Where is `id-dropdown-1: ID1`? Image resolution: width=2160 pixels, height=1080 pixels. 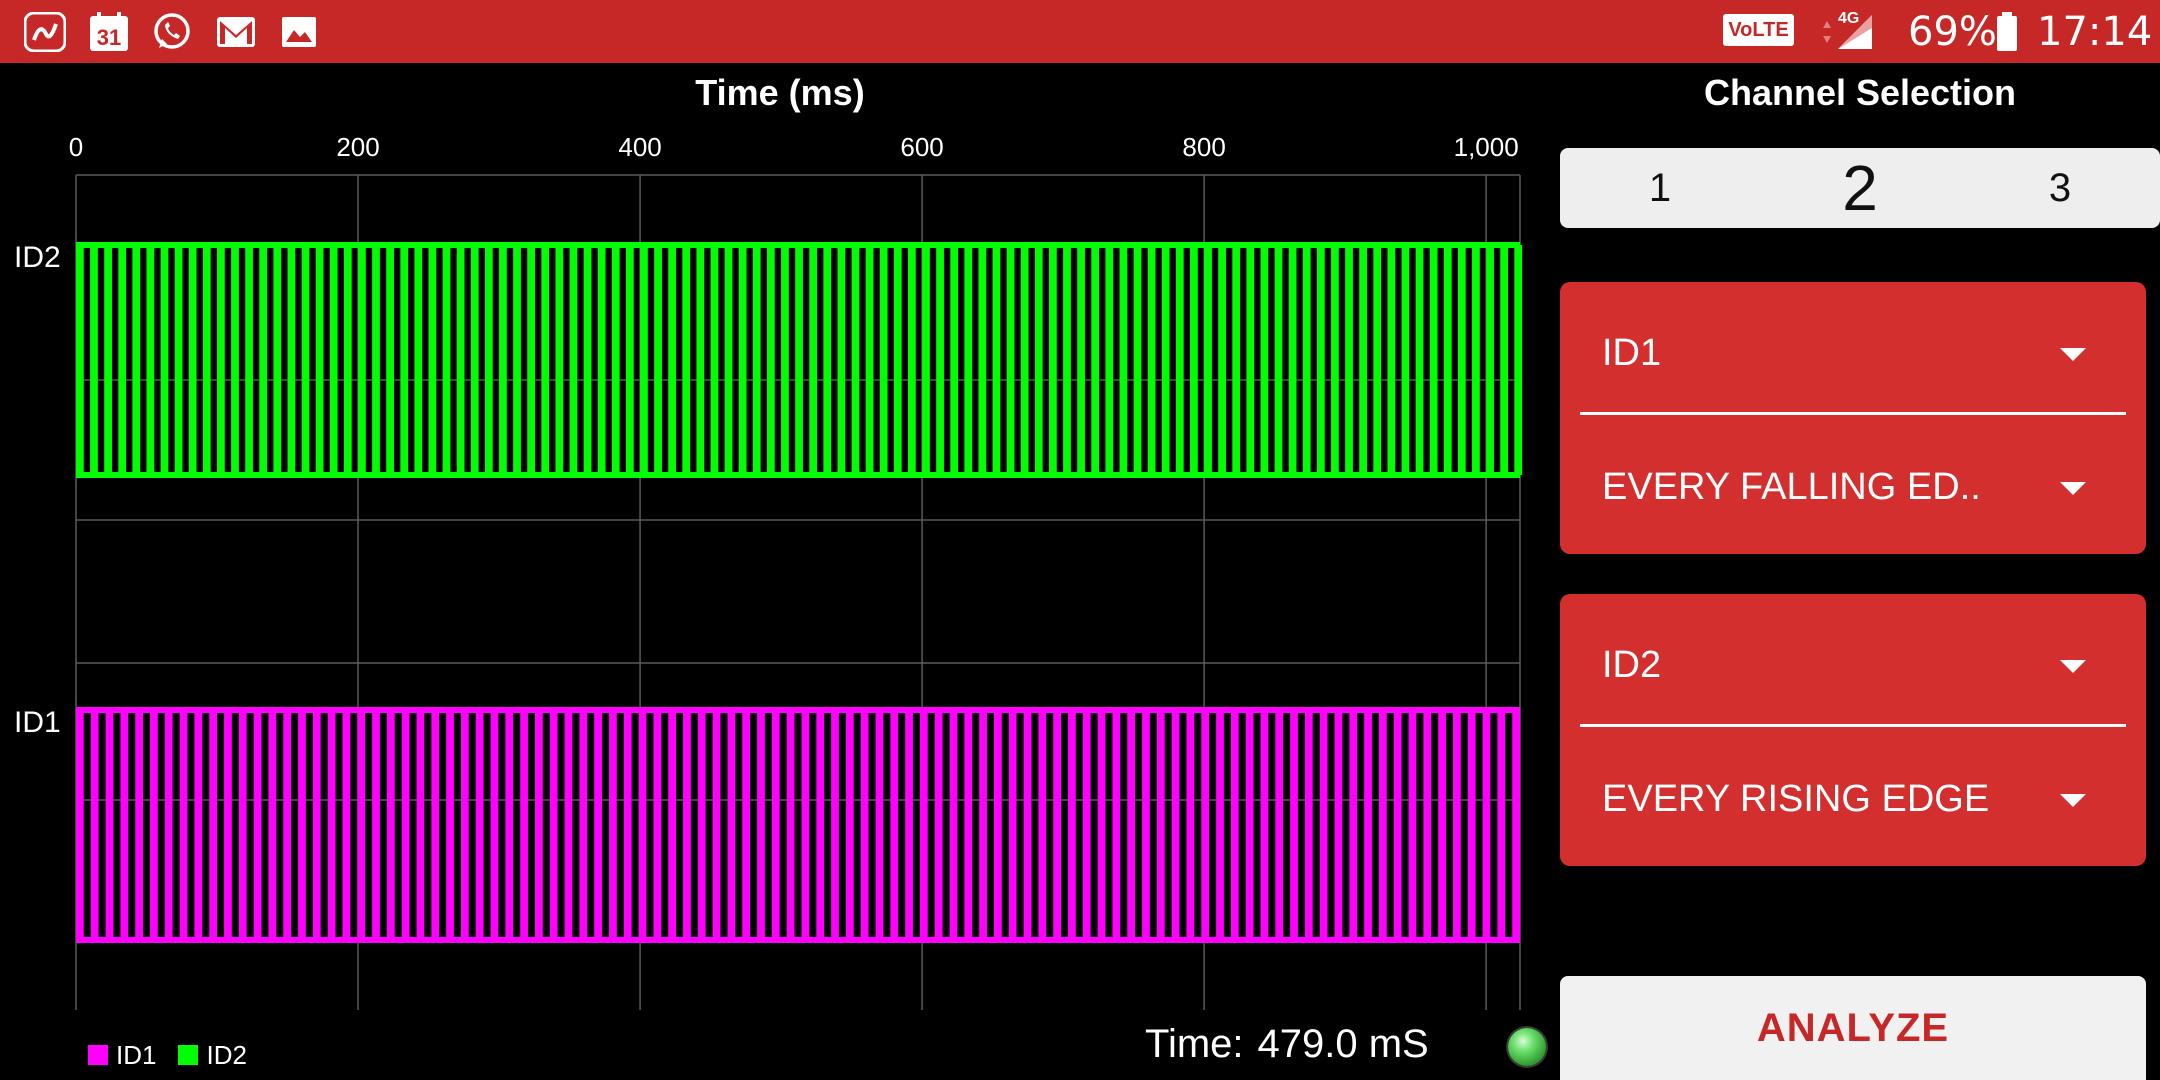
id-dropdown-1: ID1 is located at coordinates (1853, 359).